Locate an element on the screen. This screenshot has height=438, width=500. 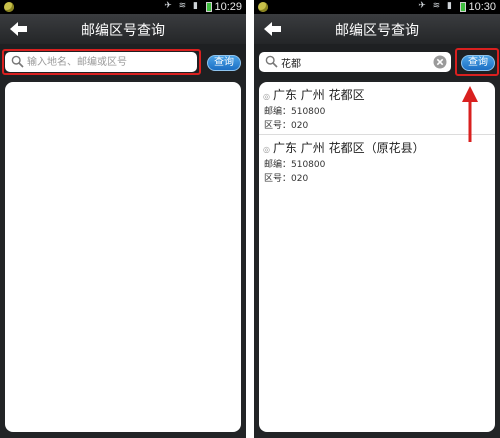
list-item: ◎ 广东 广州 花都区（原花县） 邮编：510800 区号：020 is located at coordinates (377, 163).